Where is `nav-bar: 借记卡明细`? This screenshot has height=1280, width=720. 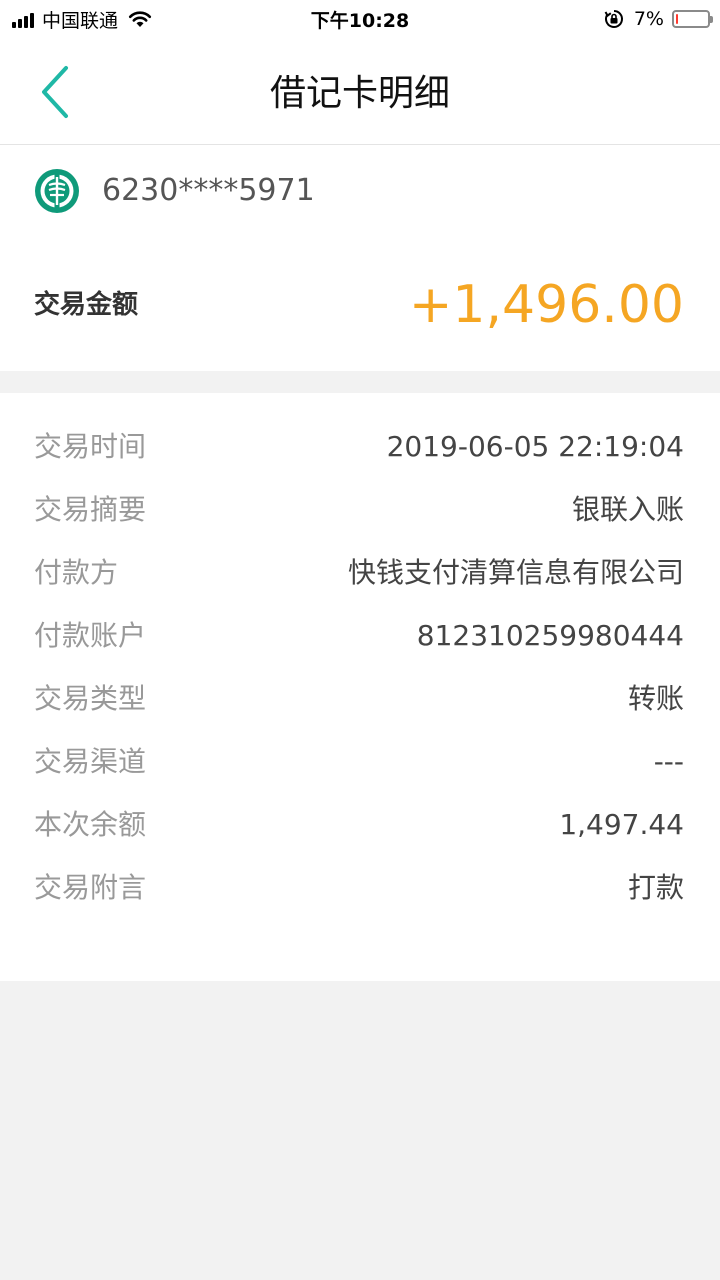 nav-bar: 借记卡明细 is located at coordinates (360, 92).